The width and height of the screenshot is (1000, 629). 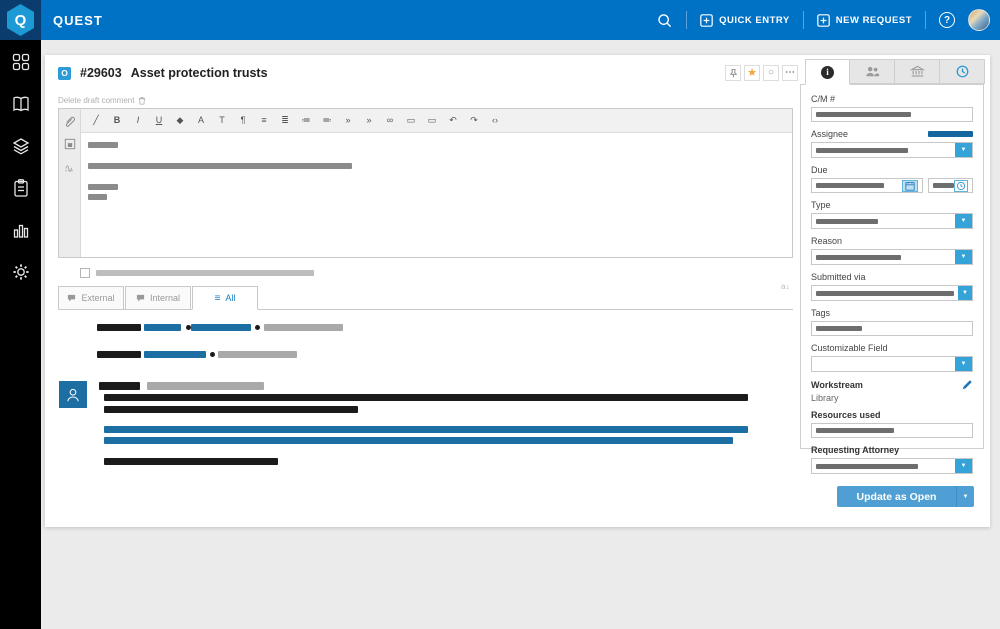 I want to click on toolbar-icon-9: ≣, so click(x=285, y=120).